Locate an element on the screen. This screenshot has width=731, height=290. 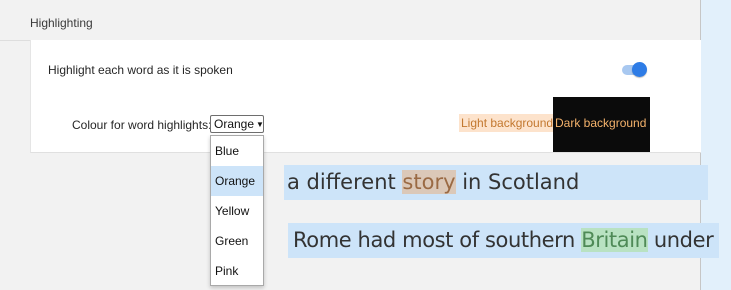
colour-dropdown-list: Blue Orange Yellow Green Pink is located at coordinates (237, 210).